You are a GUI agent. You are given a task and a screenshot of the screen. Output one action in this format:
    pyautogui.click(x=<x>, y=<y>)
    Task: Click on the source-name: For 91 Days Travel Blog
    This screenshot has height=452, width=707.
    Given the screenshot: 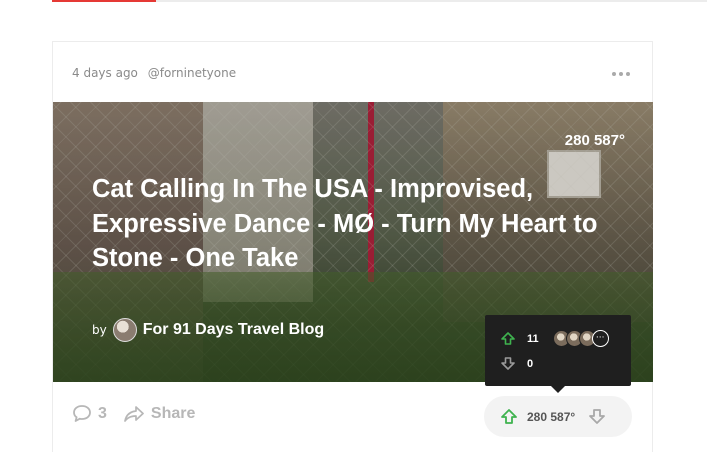 What is the action you would take?
    pyautogui.click(x=233, y=330)
    